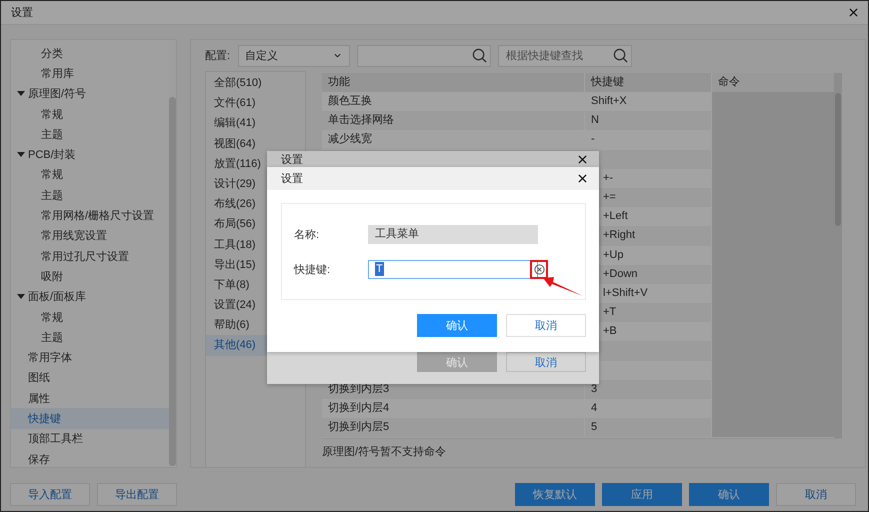  What do you see at coordinates (74, 236) in the screenshot?
I see `sidebar-item: 常用线宽设置` at bounding box center [74, 236].